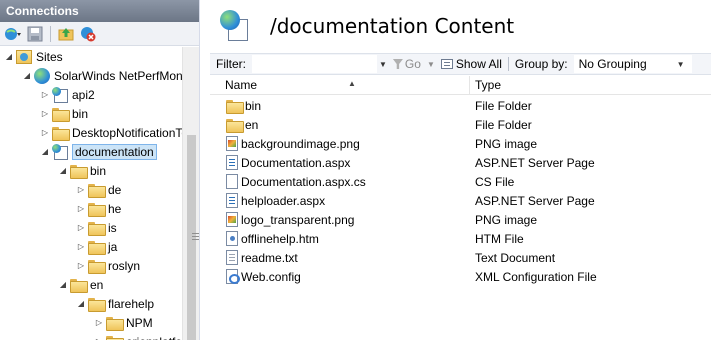  Describe the element at coordinates (66, 34) in the screenshot. I see `up-icon` at that location.